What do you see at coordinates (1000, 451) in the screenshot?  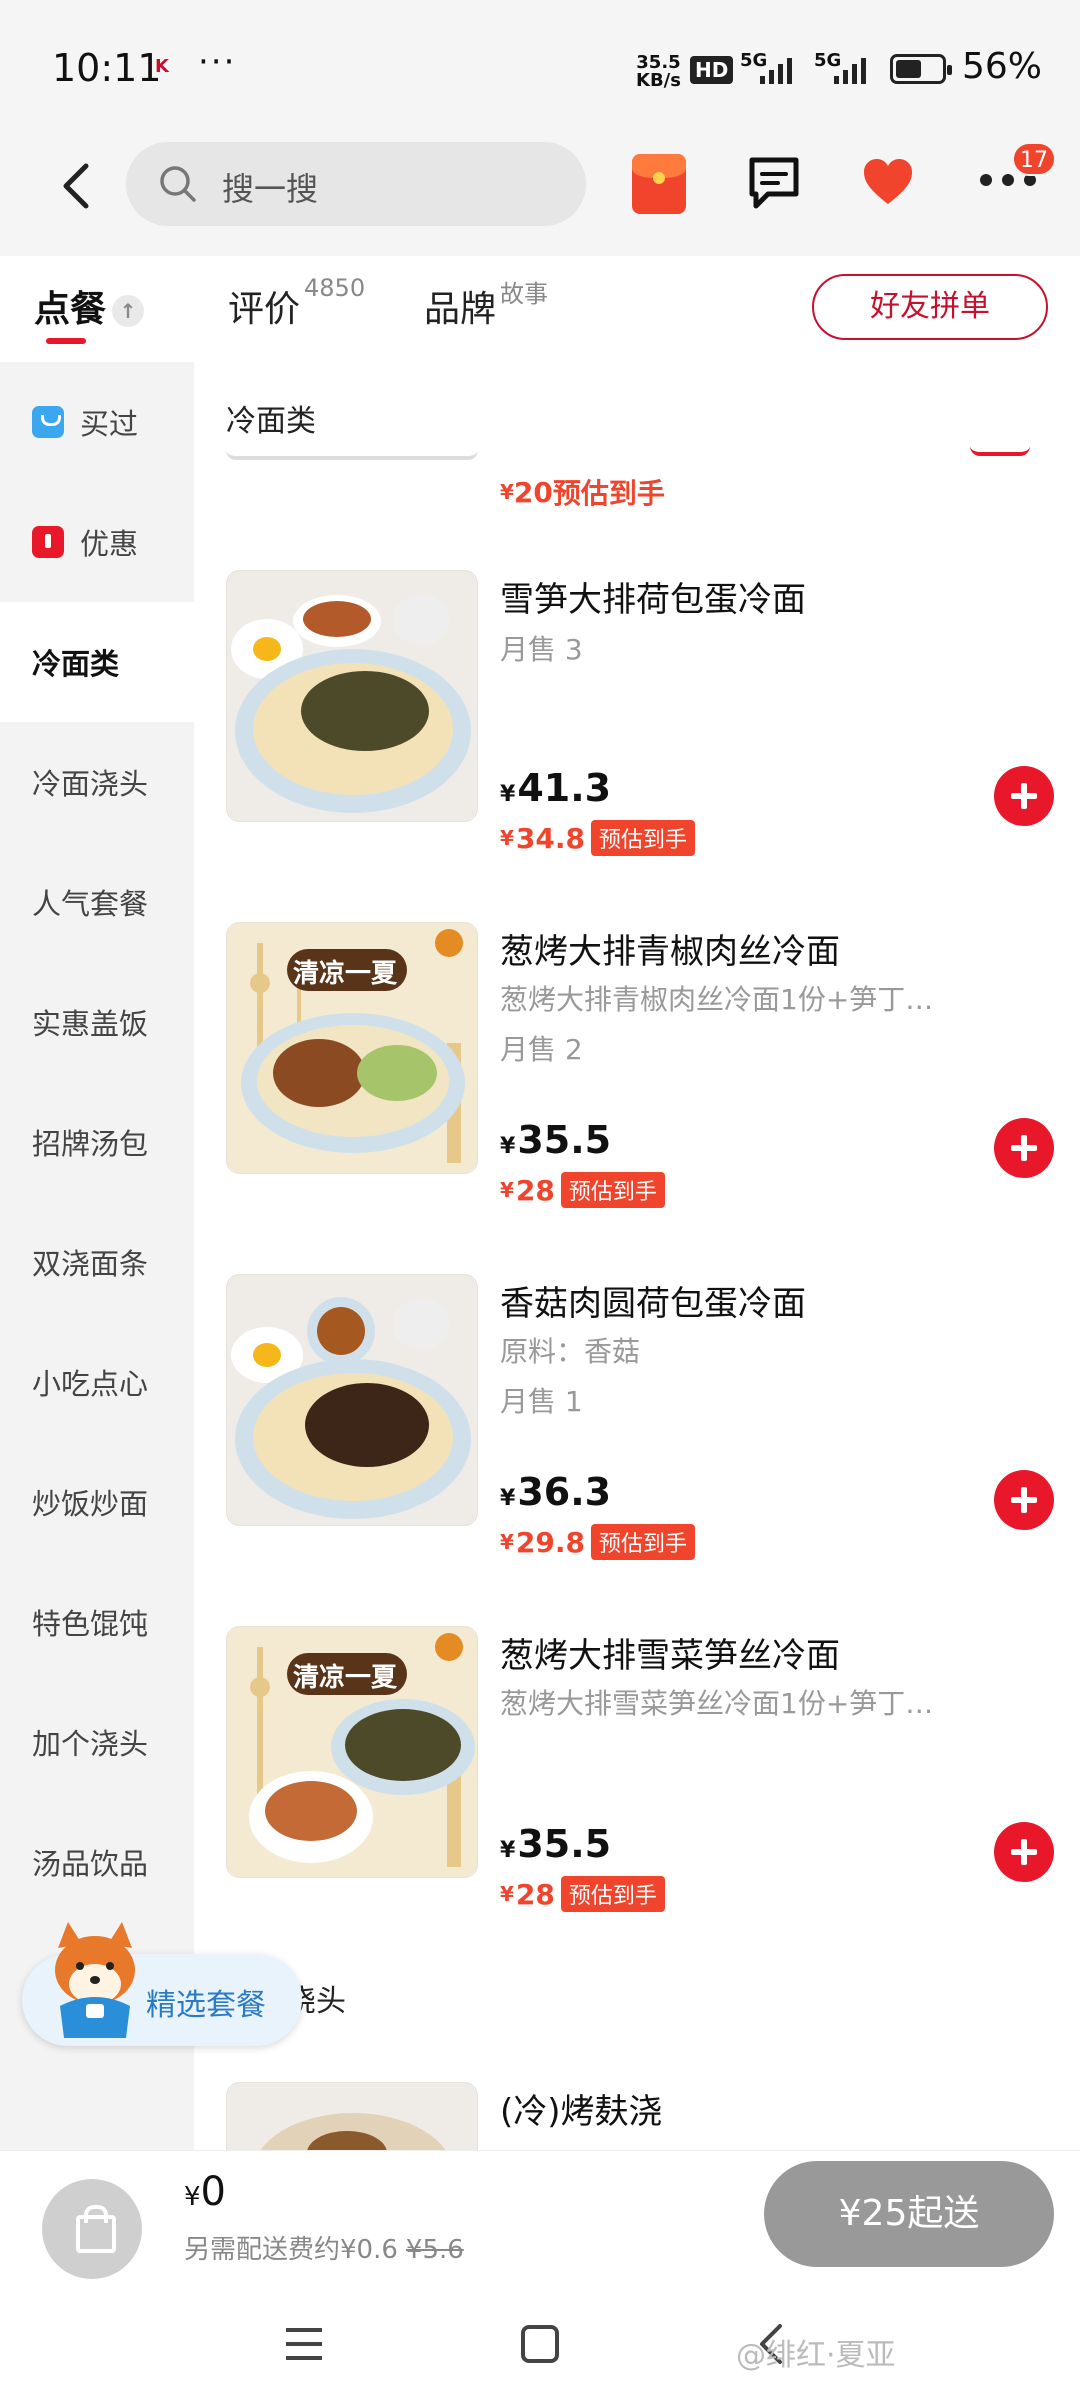 I see `partial-add-button` at bounding box center [1000, 451].